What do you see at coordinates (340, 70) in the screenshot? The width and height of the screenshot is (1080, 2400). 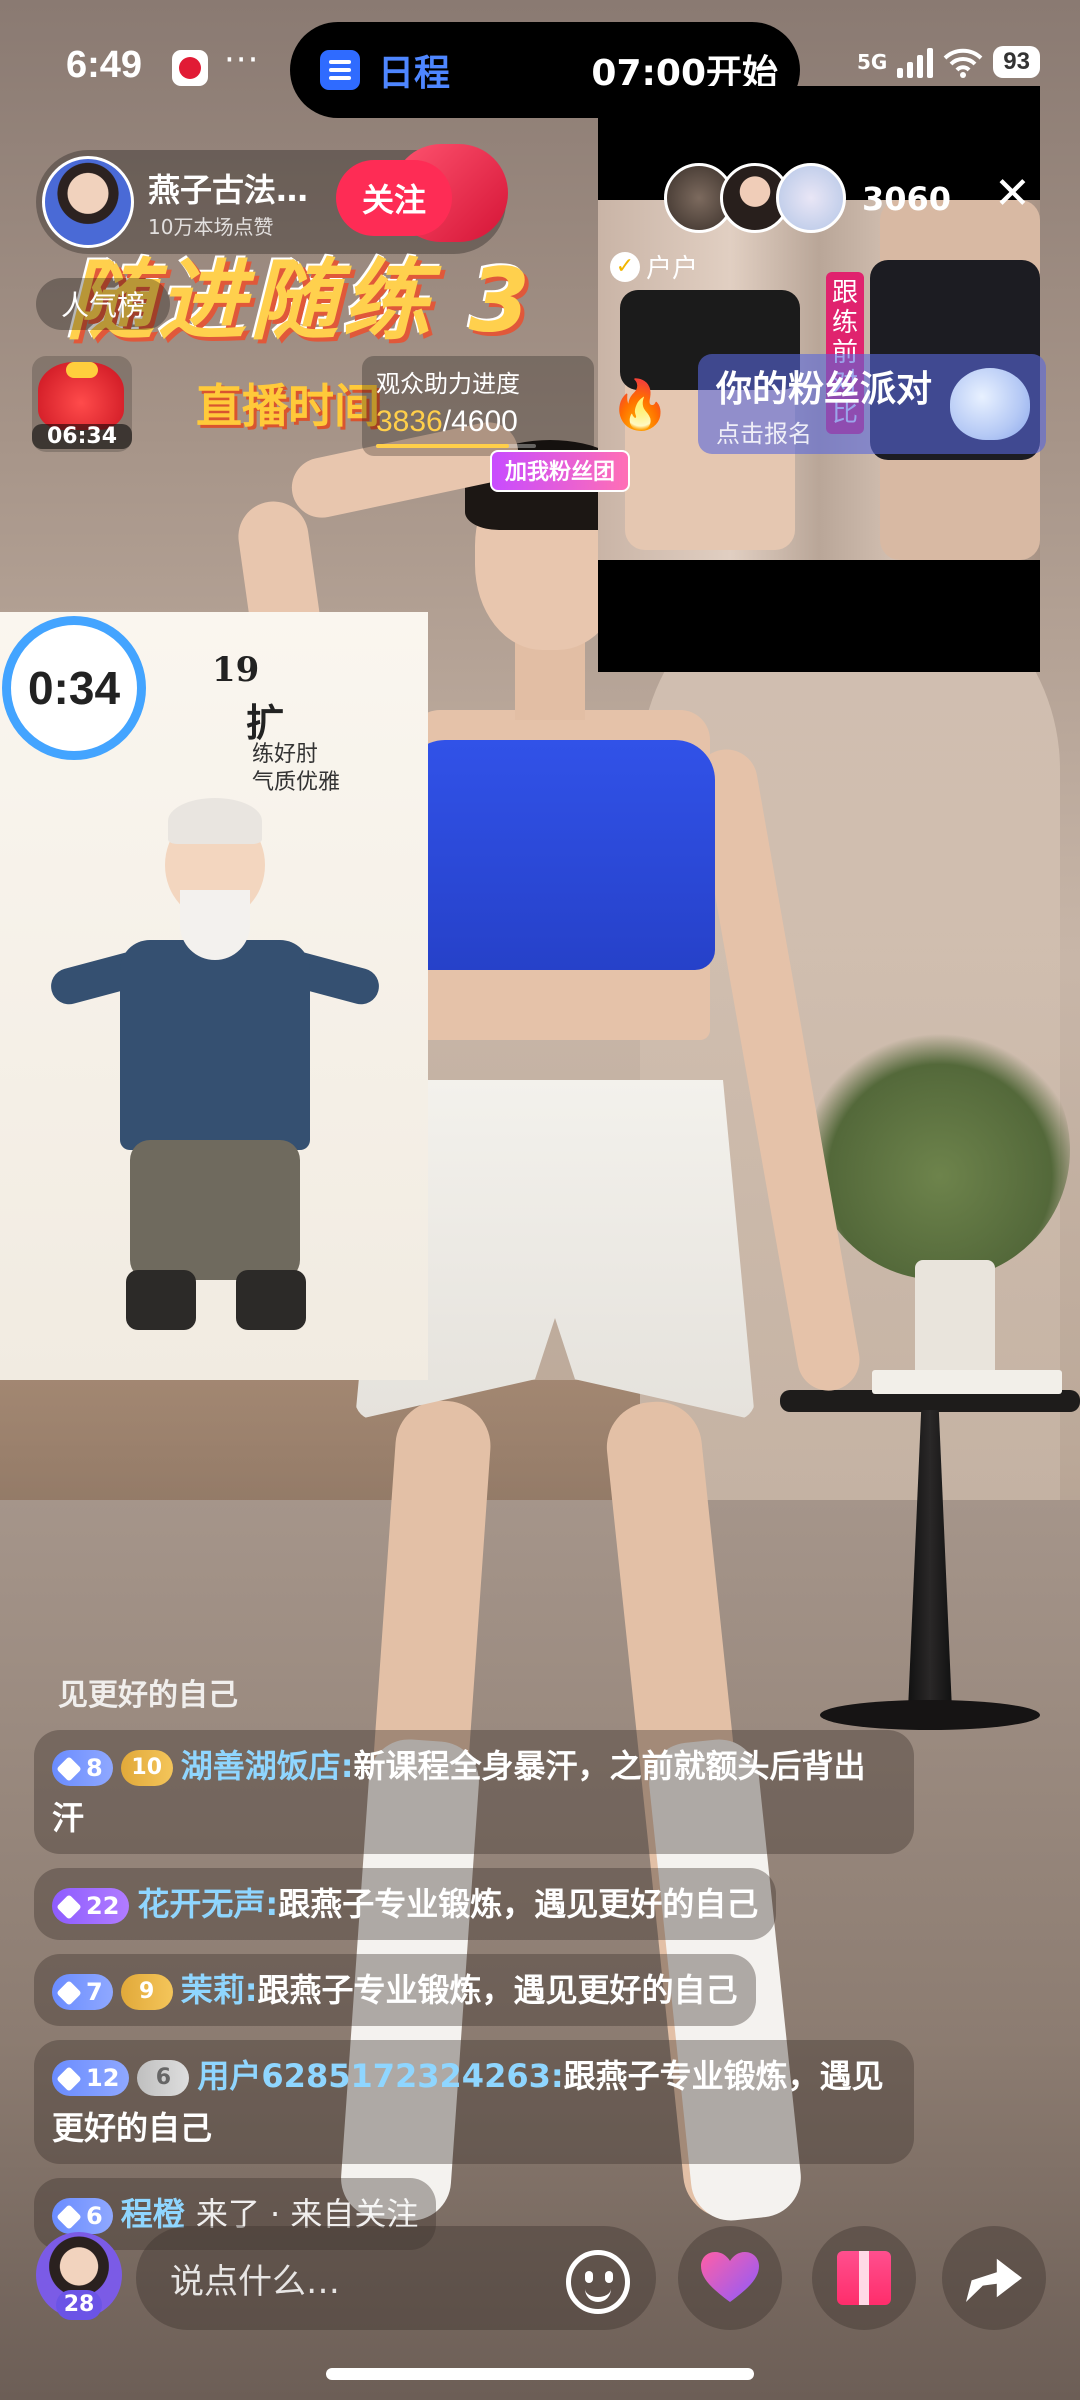 I see `calendar-list-icon` at bounding box center [340, 70].